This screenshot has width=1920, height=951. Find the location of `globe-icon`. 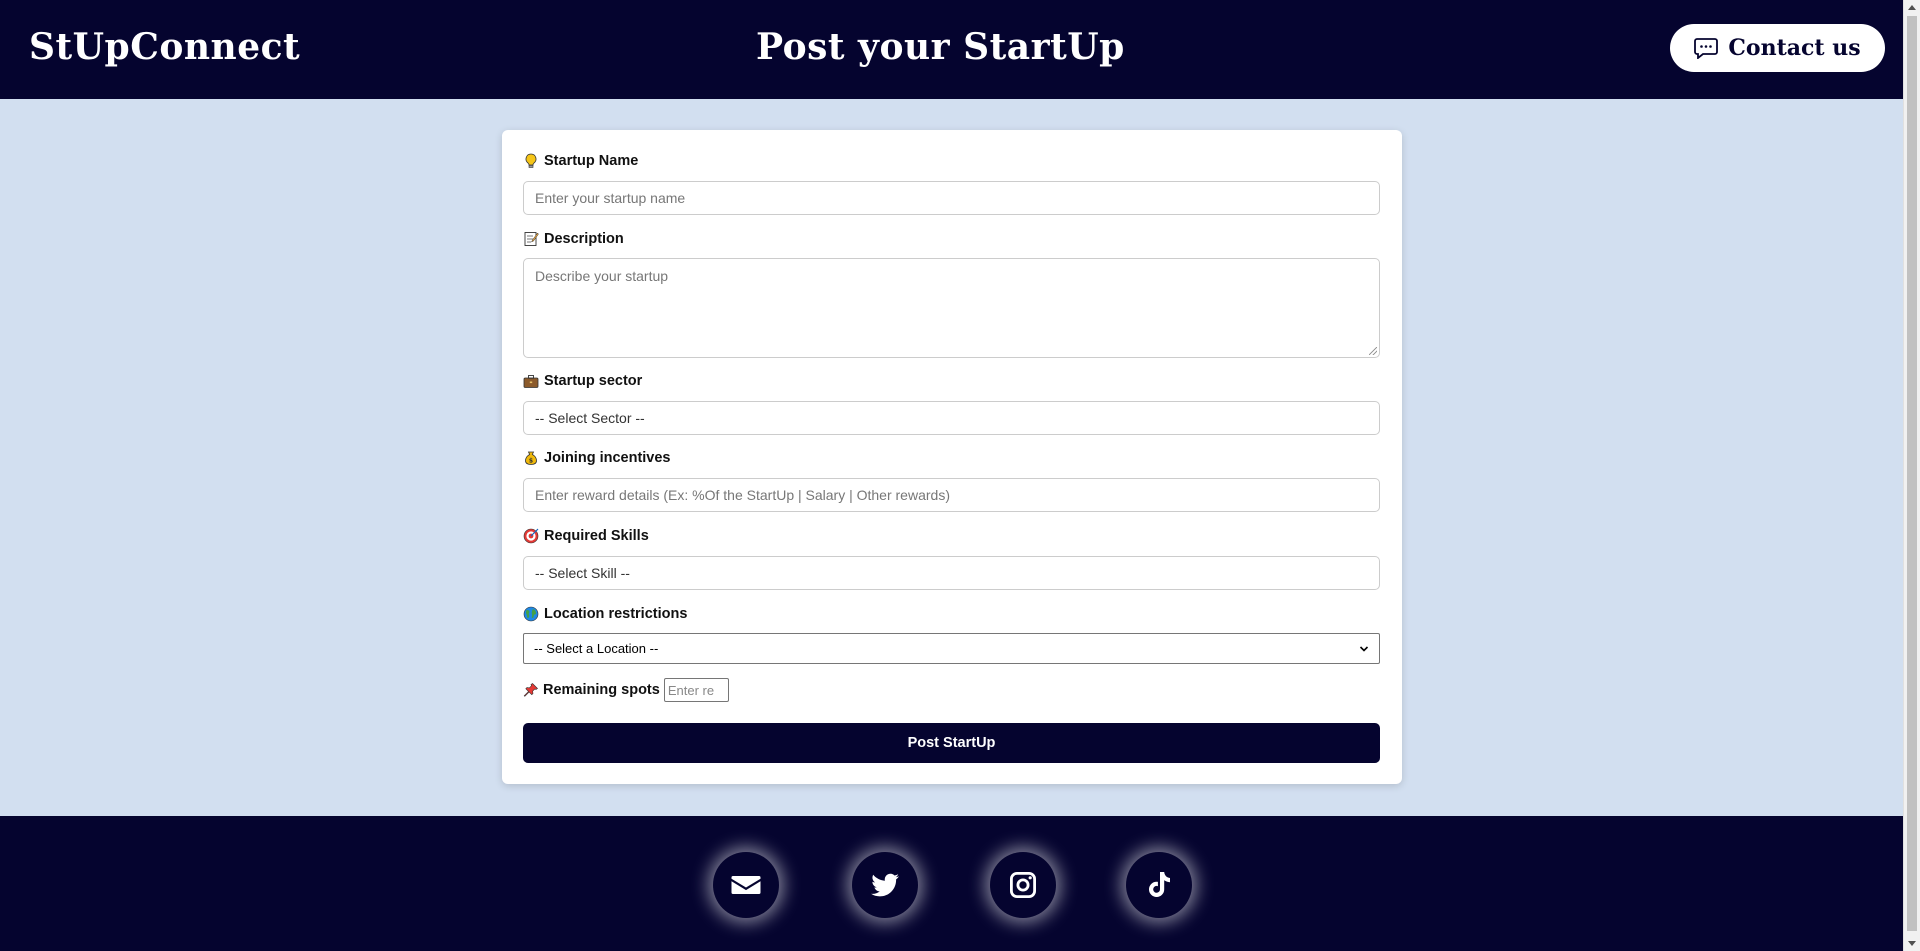

globe-icon is located at coordinates (531, 614).